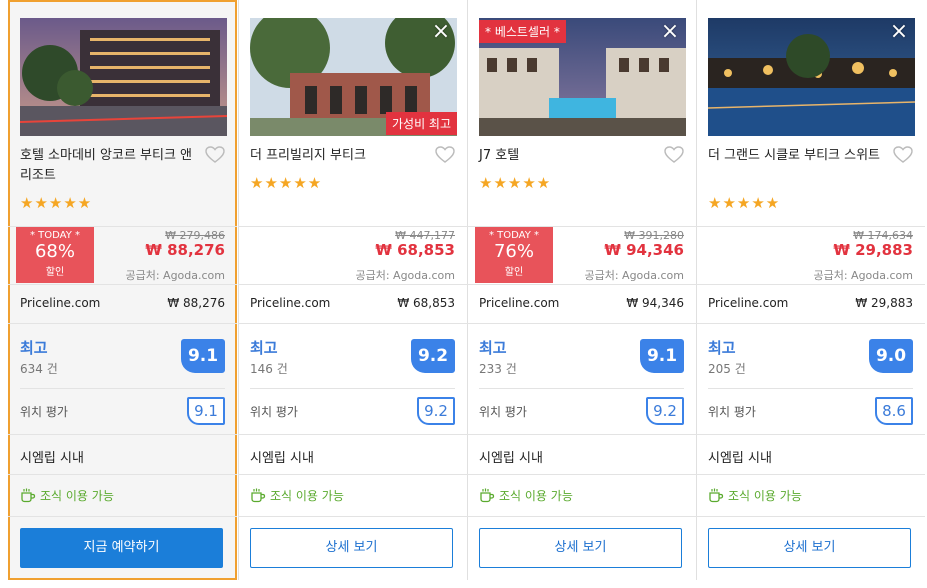 Image resolution: width=927 pixels, height=588 pixels. What do you see at coordinates (185, 250) in the screenshot?
I see `deal-price: ₩ 88,276` at bounding box center [185, 250].